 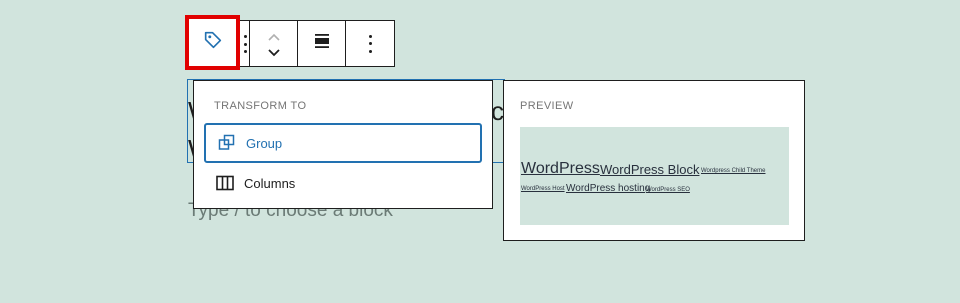 I want to click on drag-handle-icon, so click(x=245, y=44).